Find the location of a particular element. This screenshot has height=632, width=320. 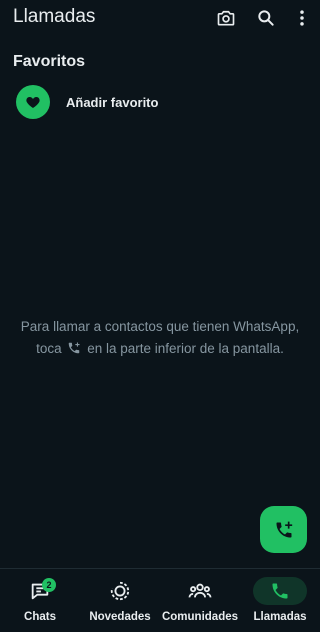

nav-item-novedades: Novedades is located at coordinates (120, 600).